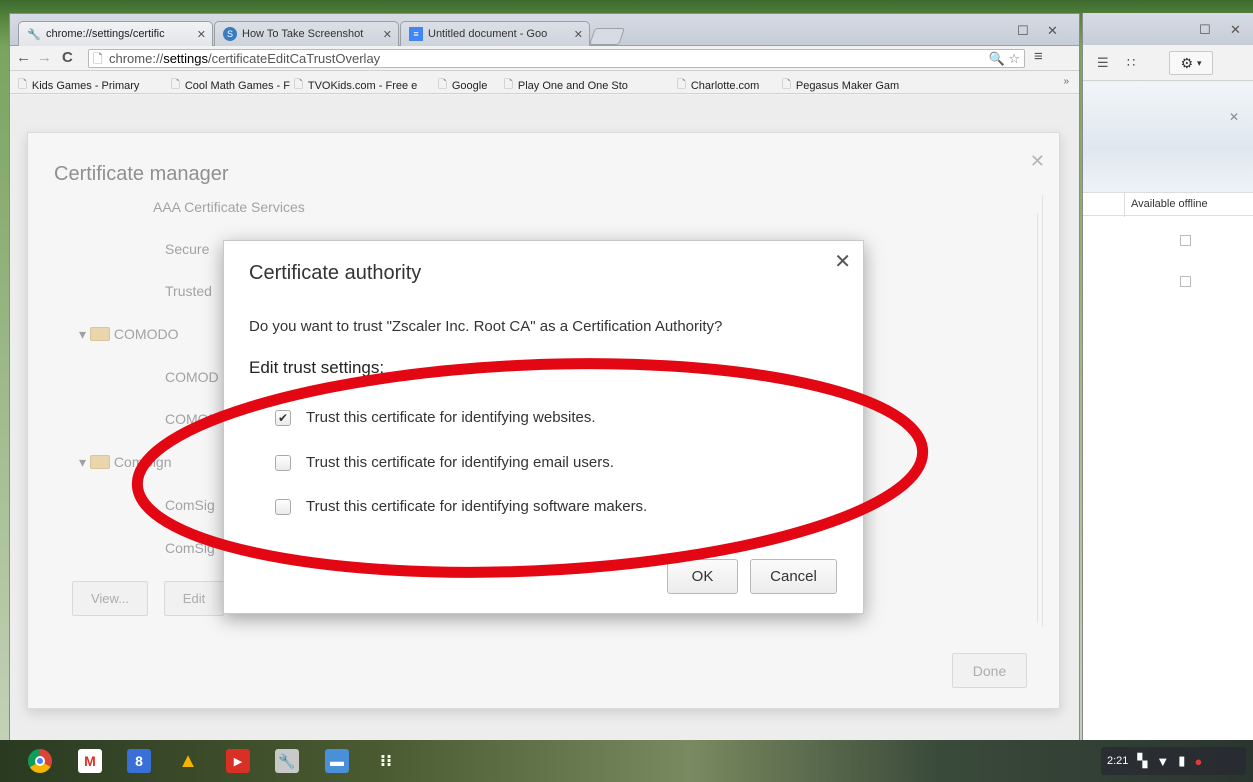 The height and width of the screenshot is (782, 1253). Describe the element at coordinates (355, 85) in the screenshot. I see `bookmark-item: 🗋 TVOKids.com - Free e` at that location.